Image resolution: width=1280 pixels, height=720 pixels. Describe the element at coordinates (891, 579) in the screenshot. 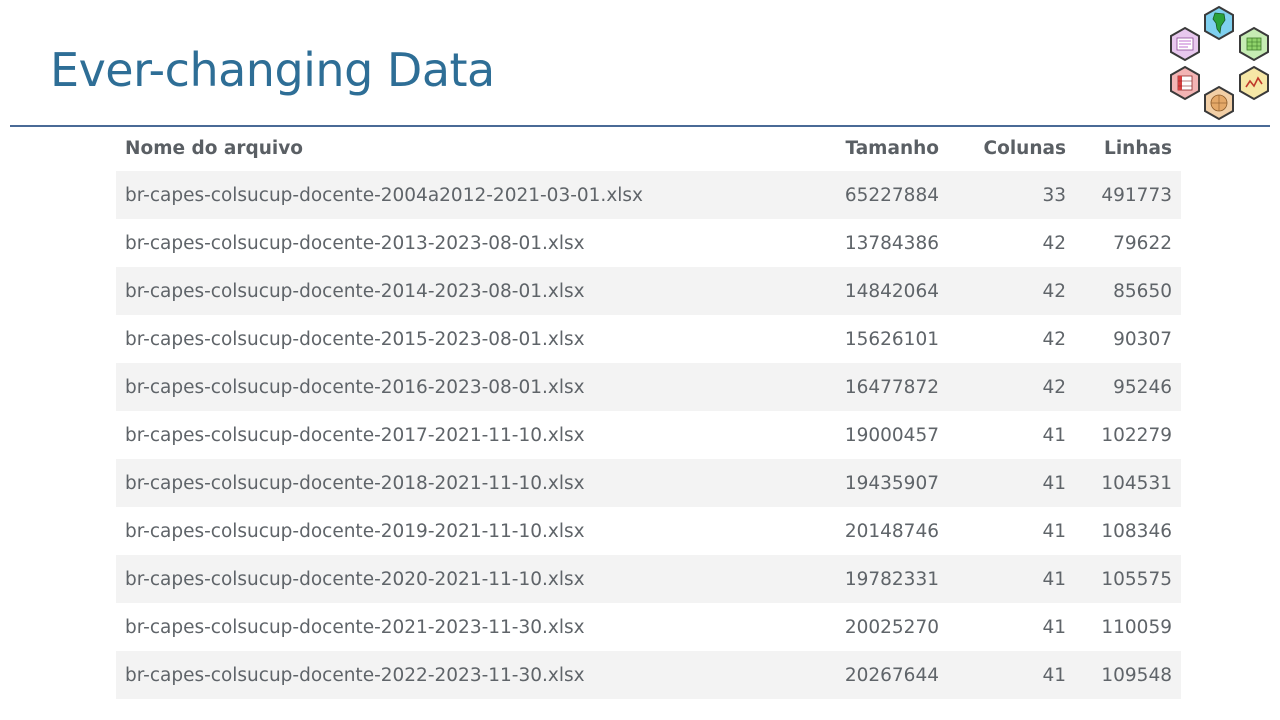

I see `cell-size: 19782331` at that location.